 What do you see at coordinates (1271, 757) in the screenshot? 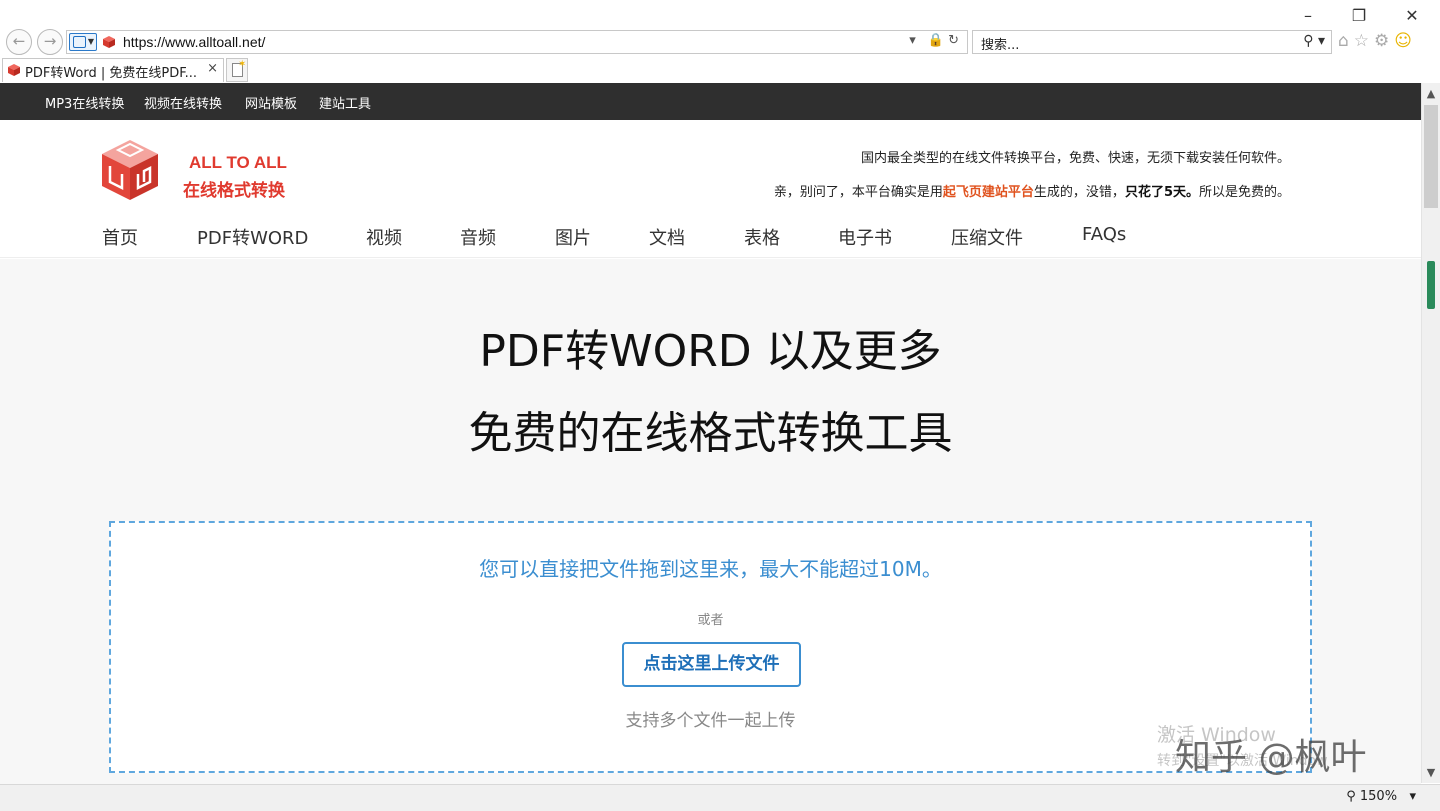
I see `zhihu-watermark: 知乎 @枫叶` at bounding box center [1271, 757].